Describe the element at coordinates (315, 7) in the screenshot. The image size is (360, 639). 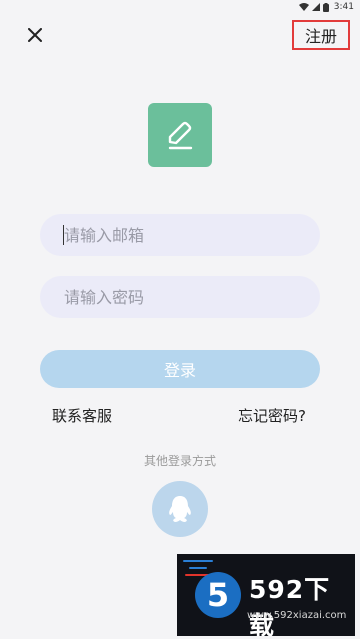
I see `signal-icon` at that location.